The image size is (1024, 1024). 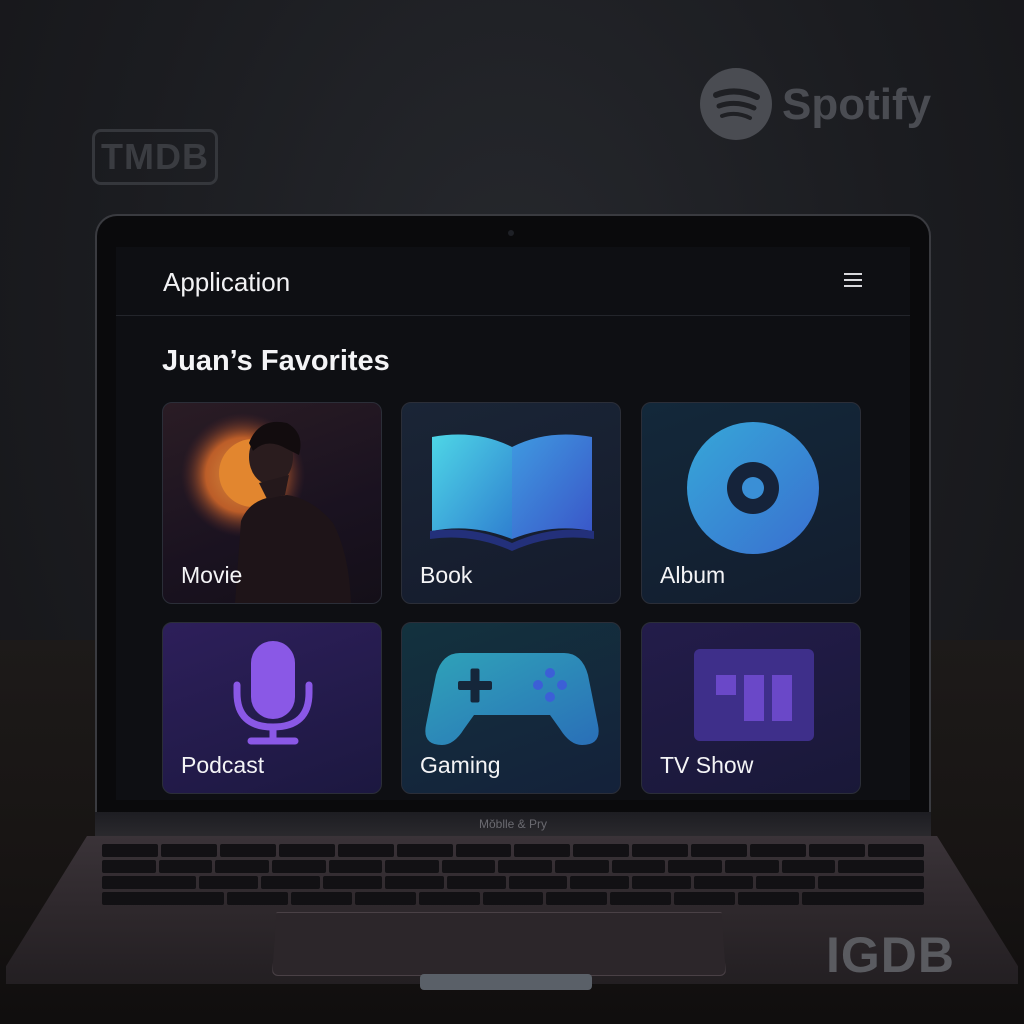 What do you see at coordinates (223, 765) in the screenshot?
I see `card-label: Podcast` at bounding box center [223, 765].